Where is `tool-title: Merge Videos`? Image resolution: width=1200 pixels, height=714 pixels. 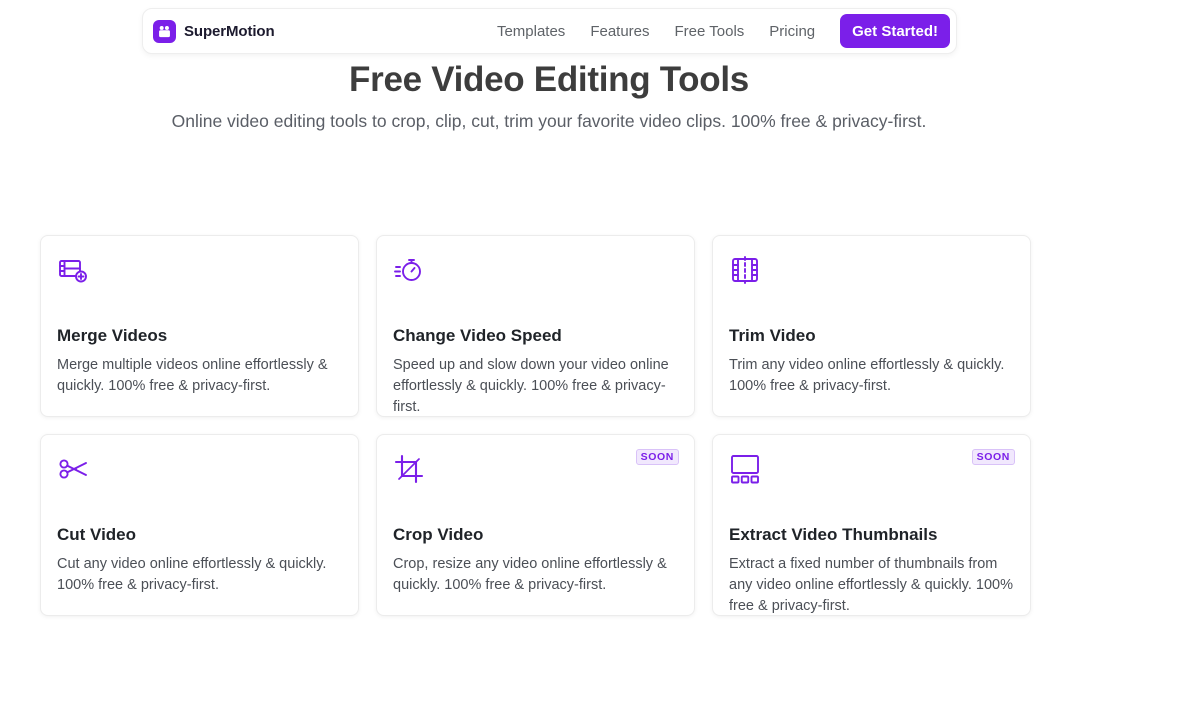 tool-title: Merge Videos is located at coordinates (112, 335).